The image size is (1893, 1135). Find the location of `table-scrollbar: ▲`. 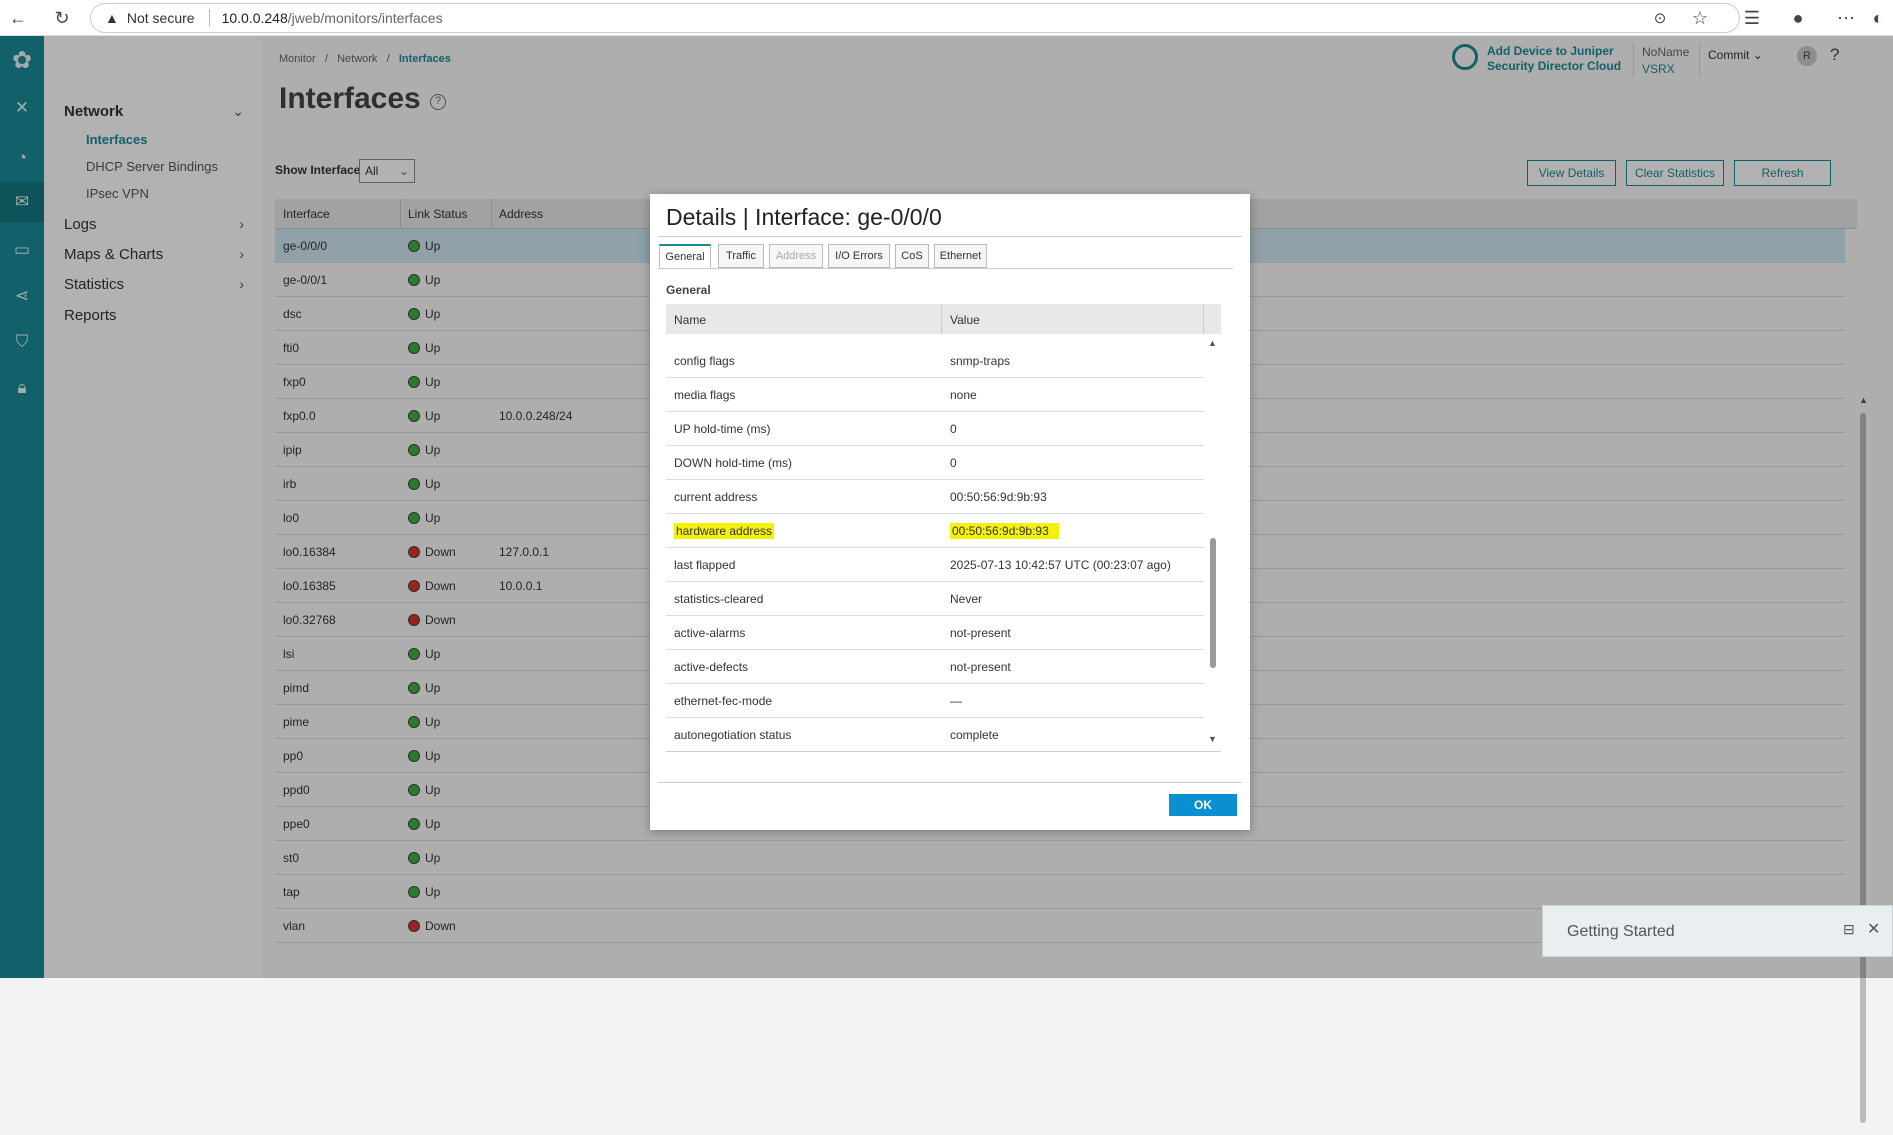

table-scrollbar: ▲ is located at coordinates (1863, 765).